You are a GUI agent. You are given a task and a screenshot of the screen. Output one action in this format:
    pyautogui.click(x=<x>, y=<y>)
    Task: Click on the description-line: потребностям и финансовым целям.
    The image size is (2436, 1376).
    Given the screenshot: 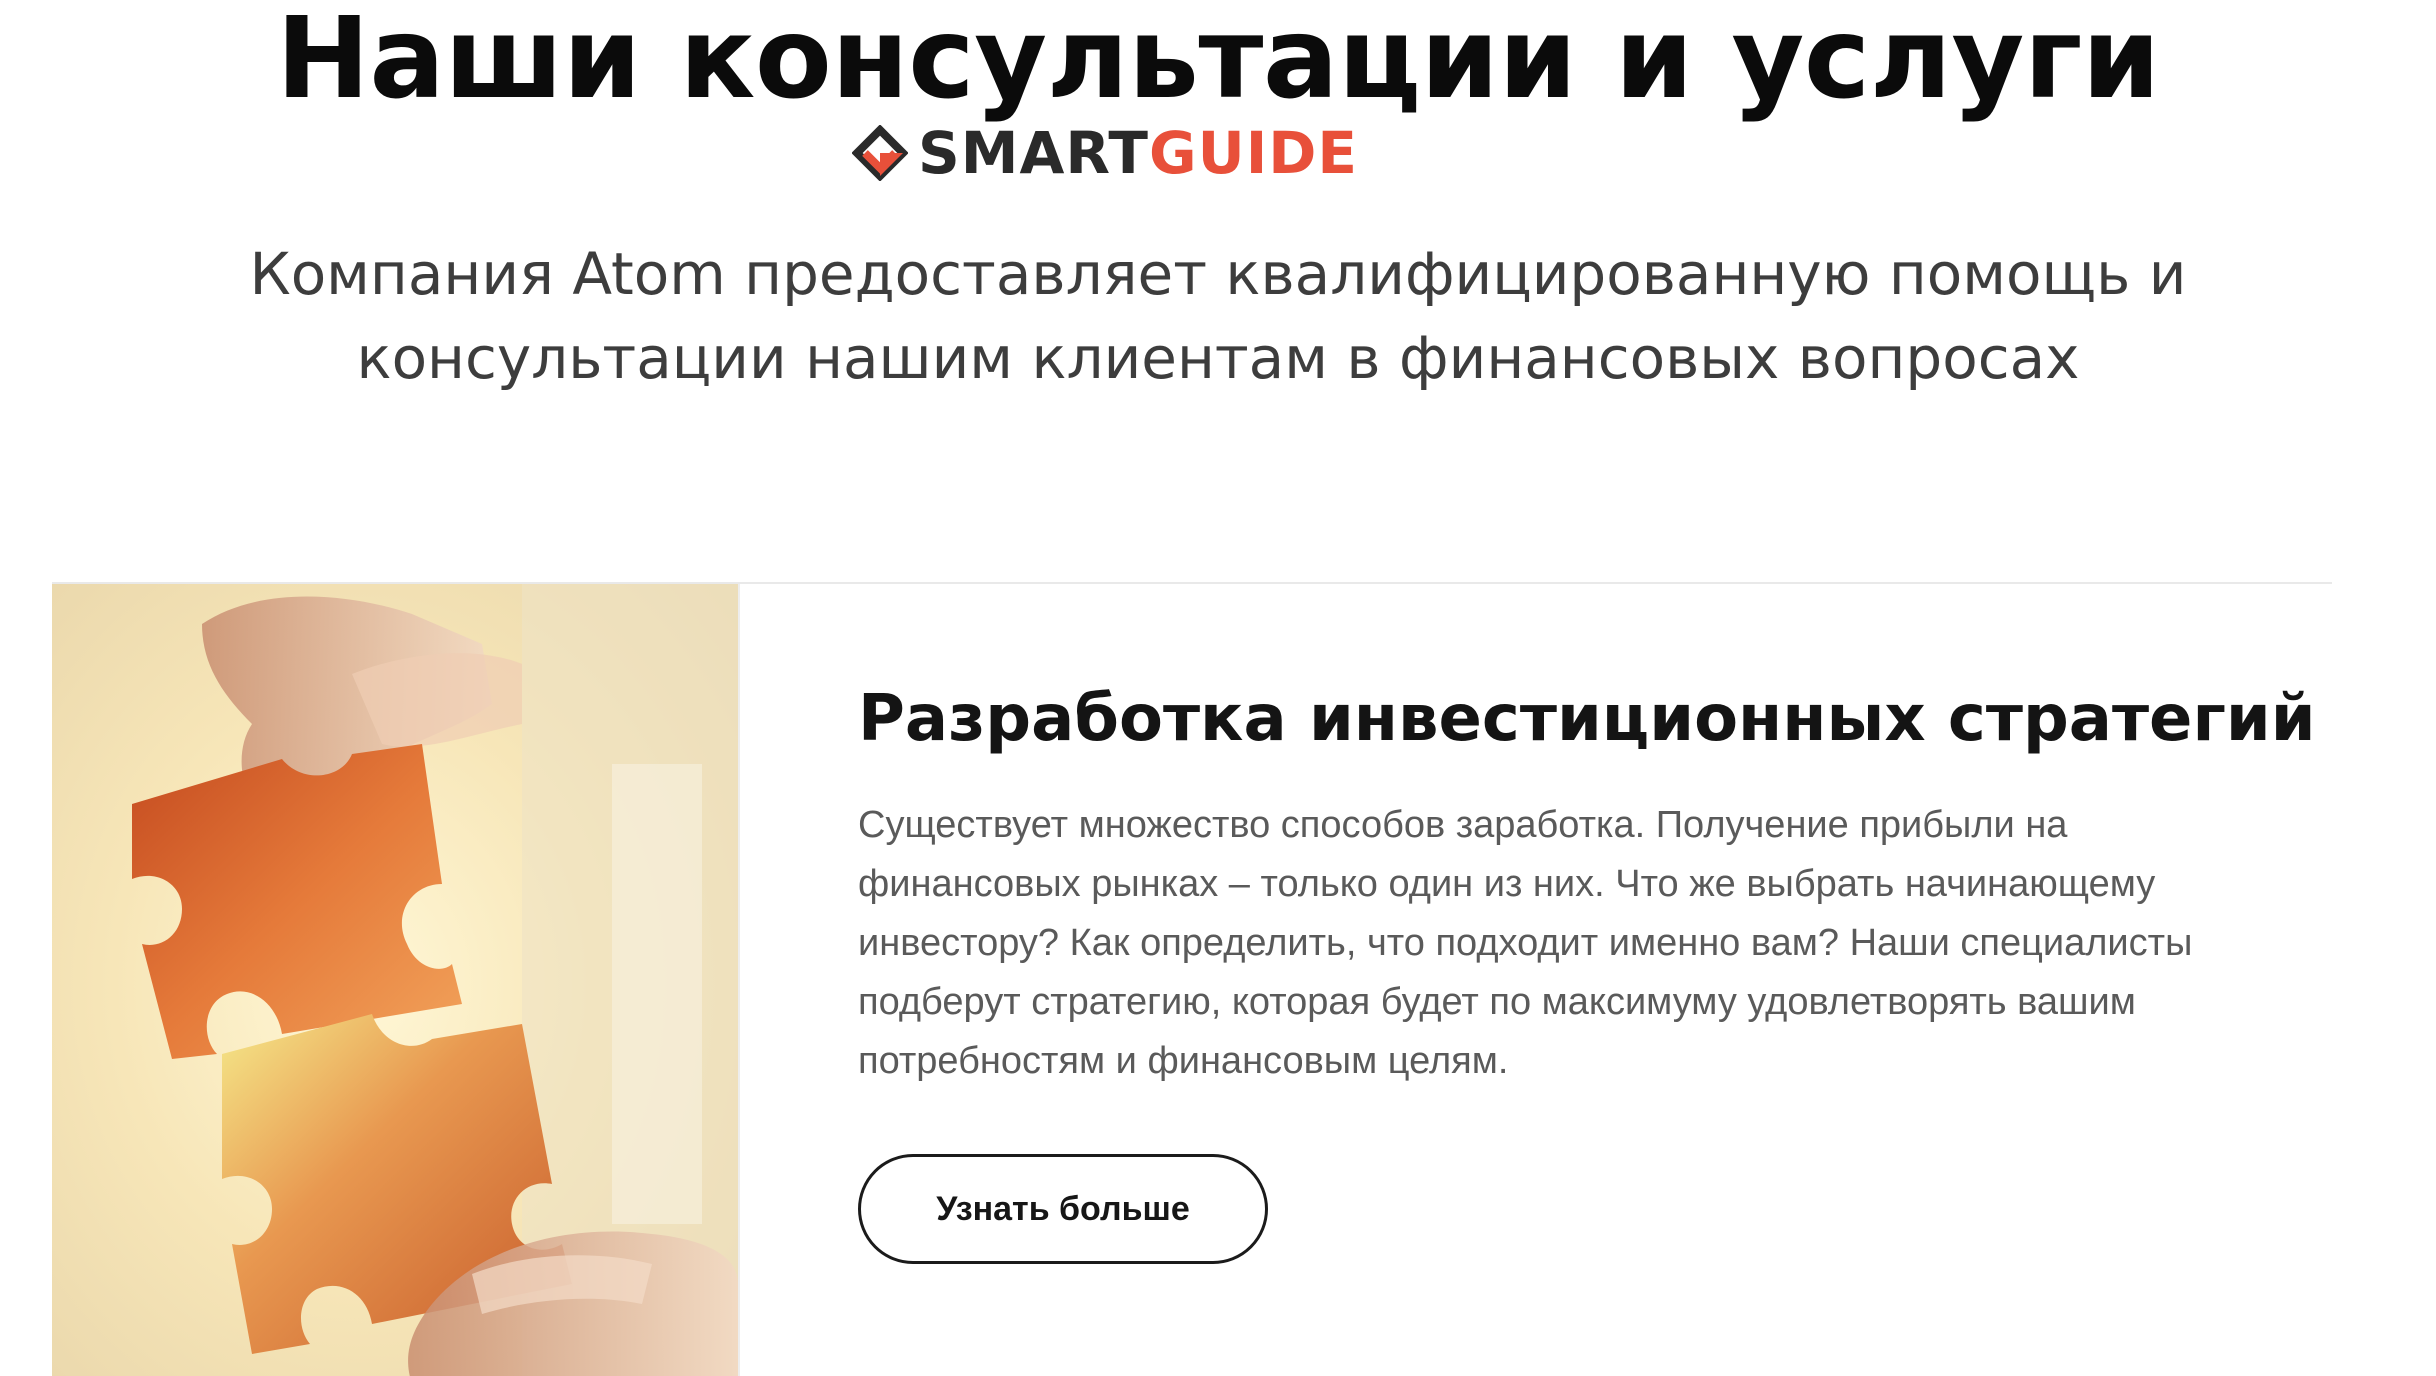 What is the action you would take?
    pyautogui.click(x=1183, y=1061)
    